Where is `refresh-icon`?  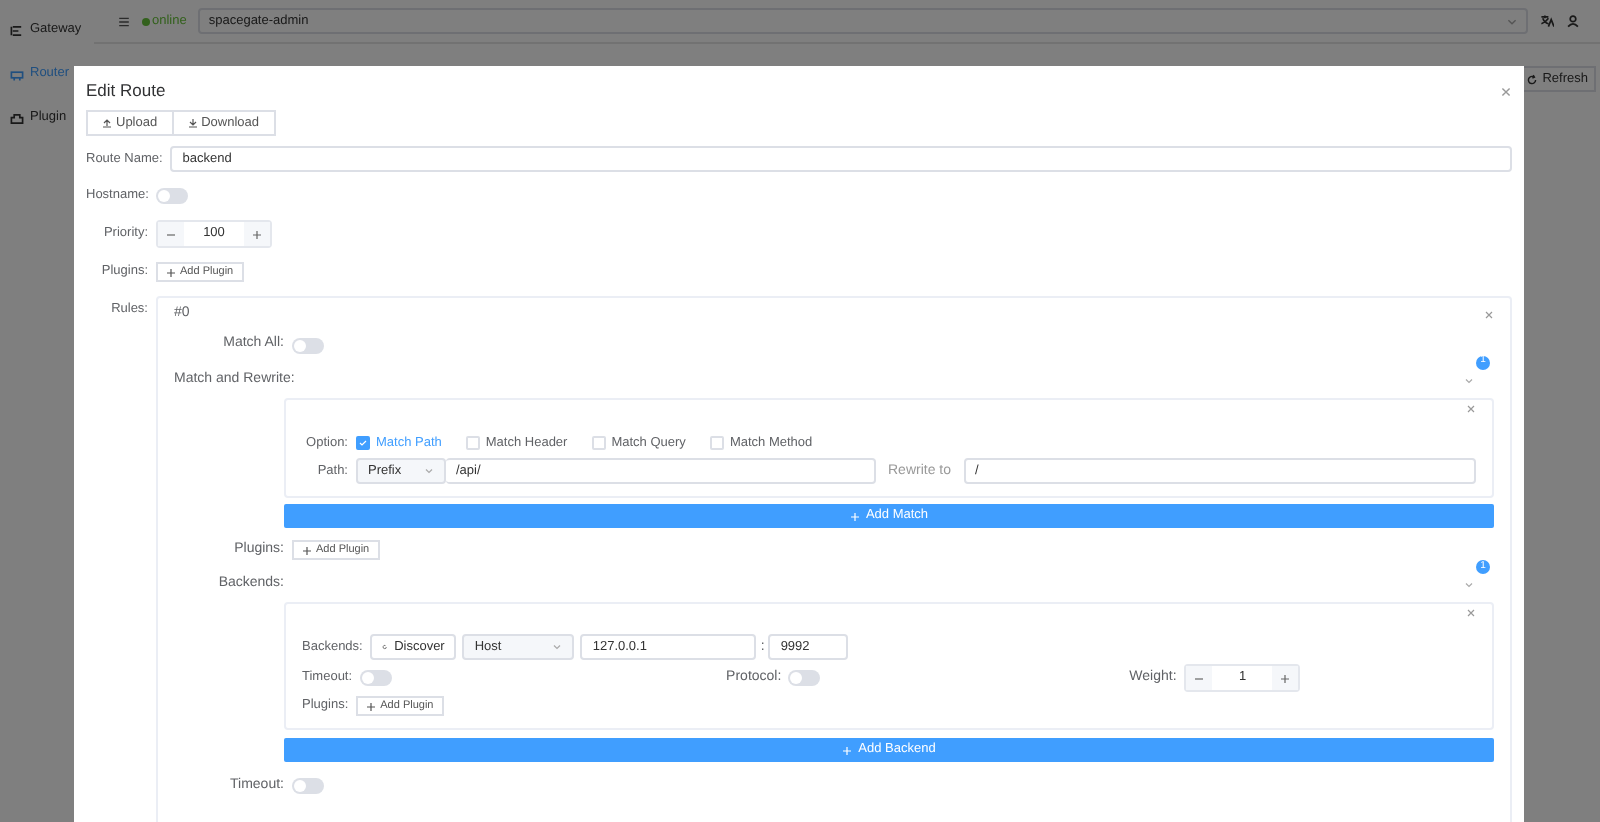 refresh-icon is located at coordinates (1532, 79).